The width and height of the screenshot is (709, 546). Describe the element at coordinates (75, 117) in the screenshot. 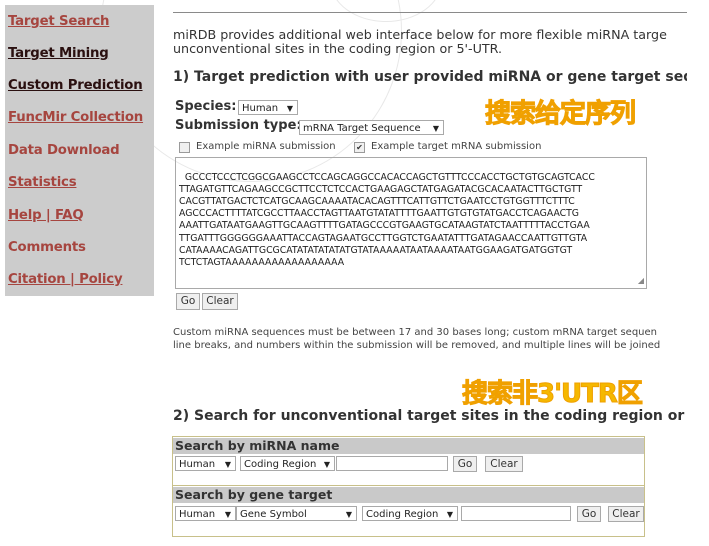

I see `sidebar-item-funcmir-collection: FuncMir Collection` at that location.